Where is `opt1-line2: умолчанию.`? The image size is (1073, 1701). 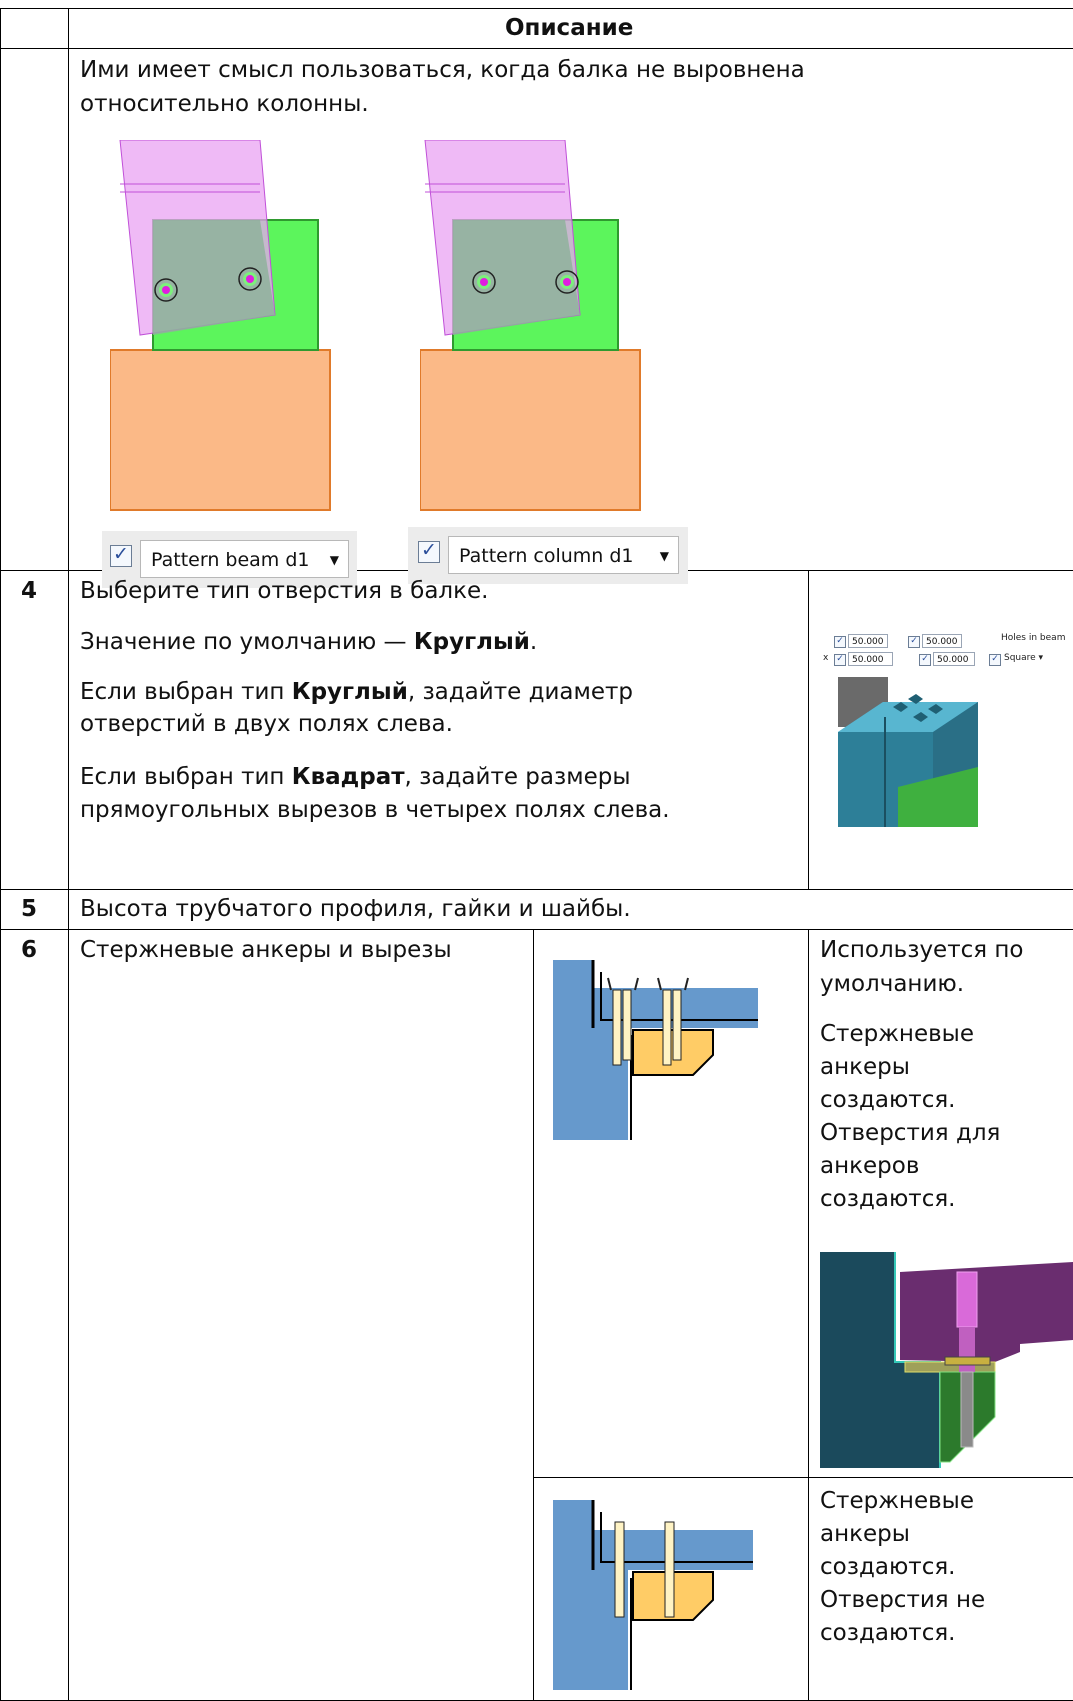 opt1-line2: умолчанию. is located at coordinates (892, 984).